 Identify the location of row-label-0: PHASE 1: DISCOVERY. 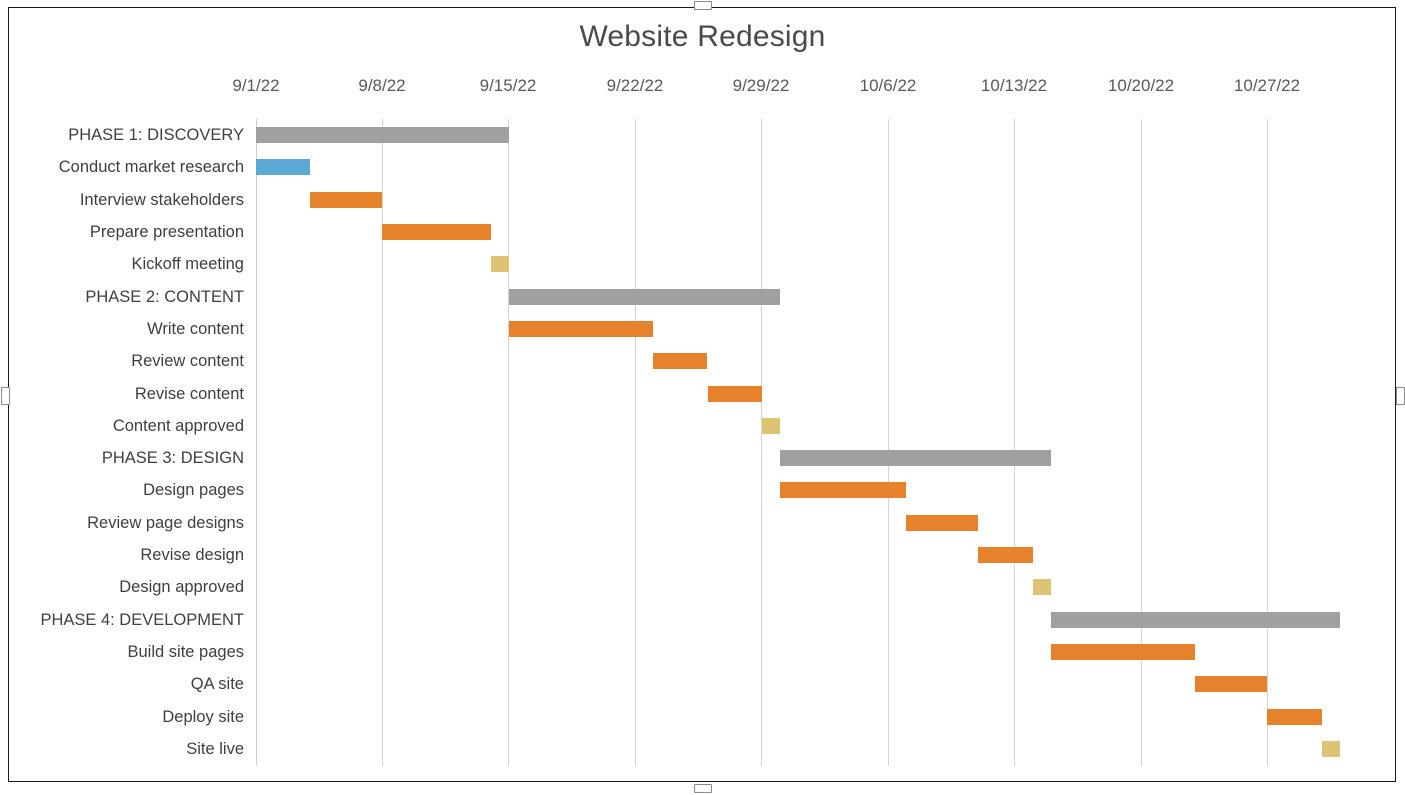
(156, 135).